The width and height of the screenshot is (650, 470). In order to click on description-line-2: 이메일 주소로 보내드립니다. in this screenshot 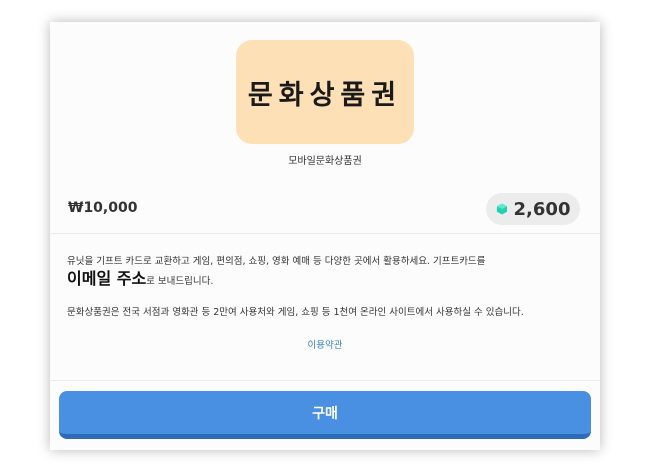, I will do `click(140, 277)`.